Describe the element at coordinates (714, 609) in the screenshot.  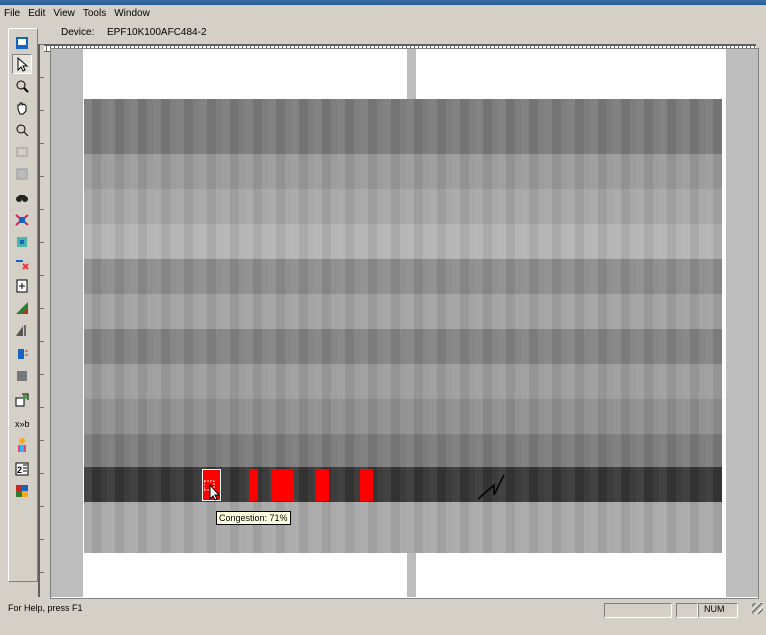
I see `num-lock-indicator: NUM` at that location.